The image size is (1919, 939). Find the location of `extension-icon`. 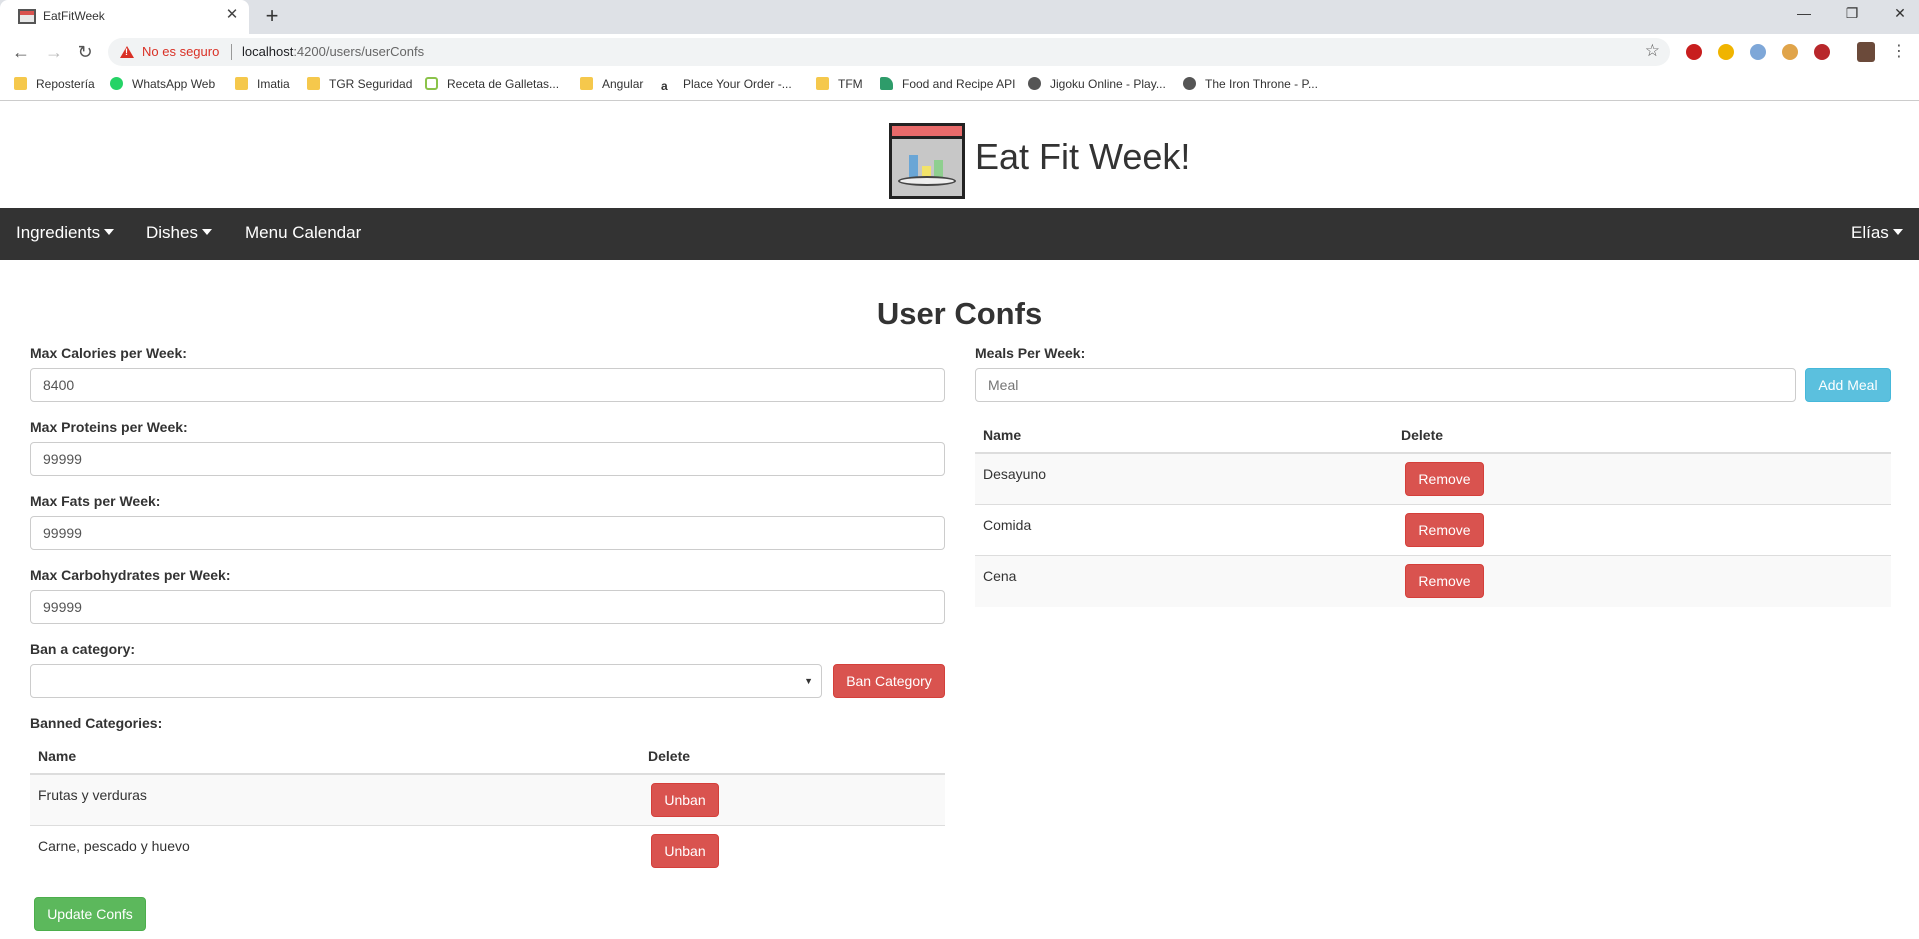

extension-icon is located at coordinates (1758, 52).